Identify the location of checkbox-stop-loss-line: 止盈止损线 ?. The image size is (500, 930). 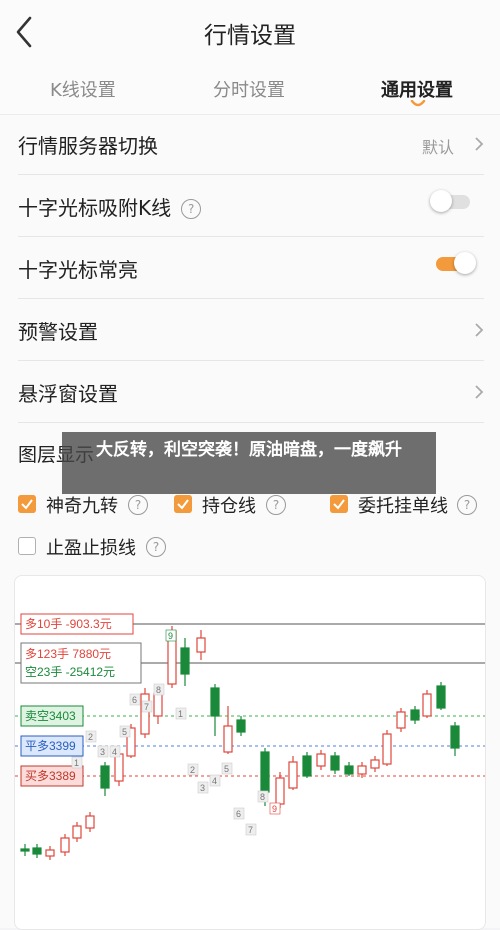
(98, 547).